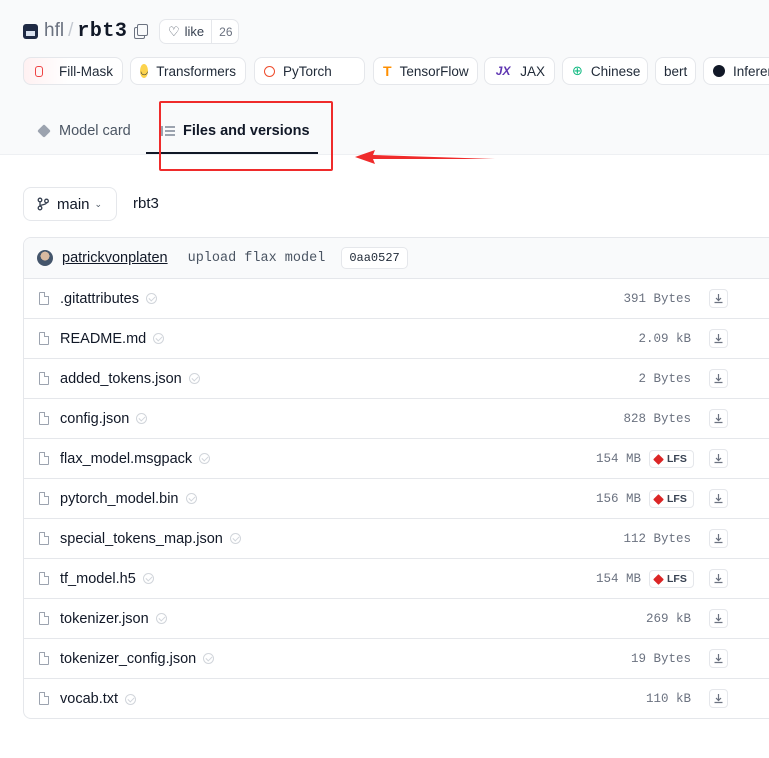  What do you see at coordinates (605, 71) in the screenshot?
I see `tag-chinese: ⊕ Chinese` at bounding box center [605, 71].